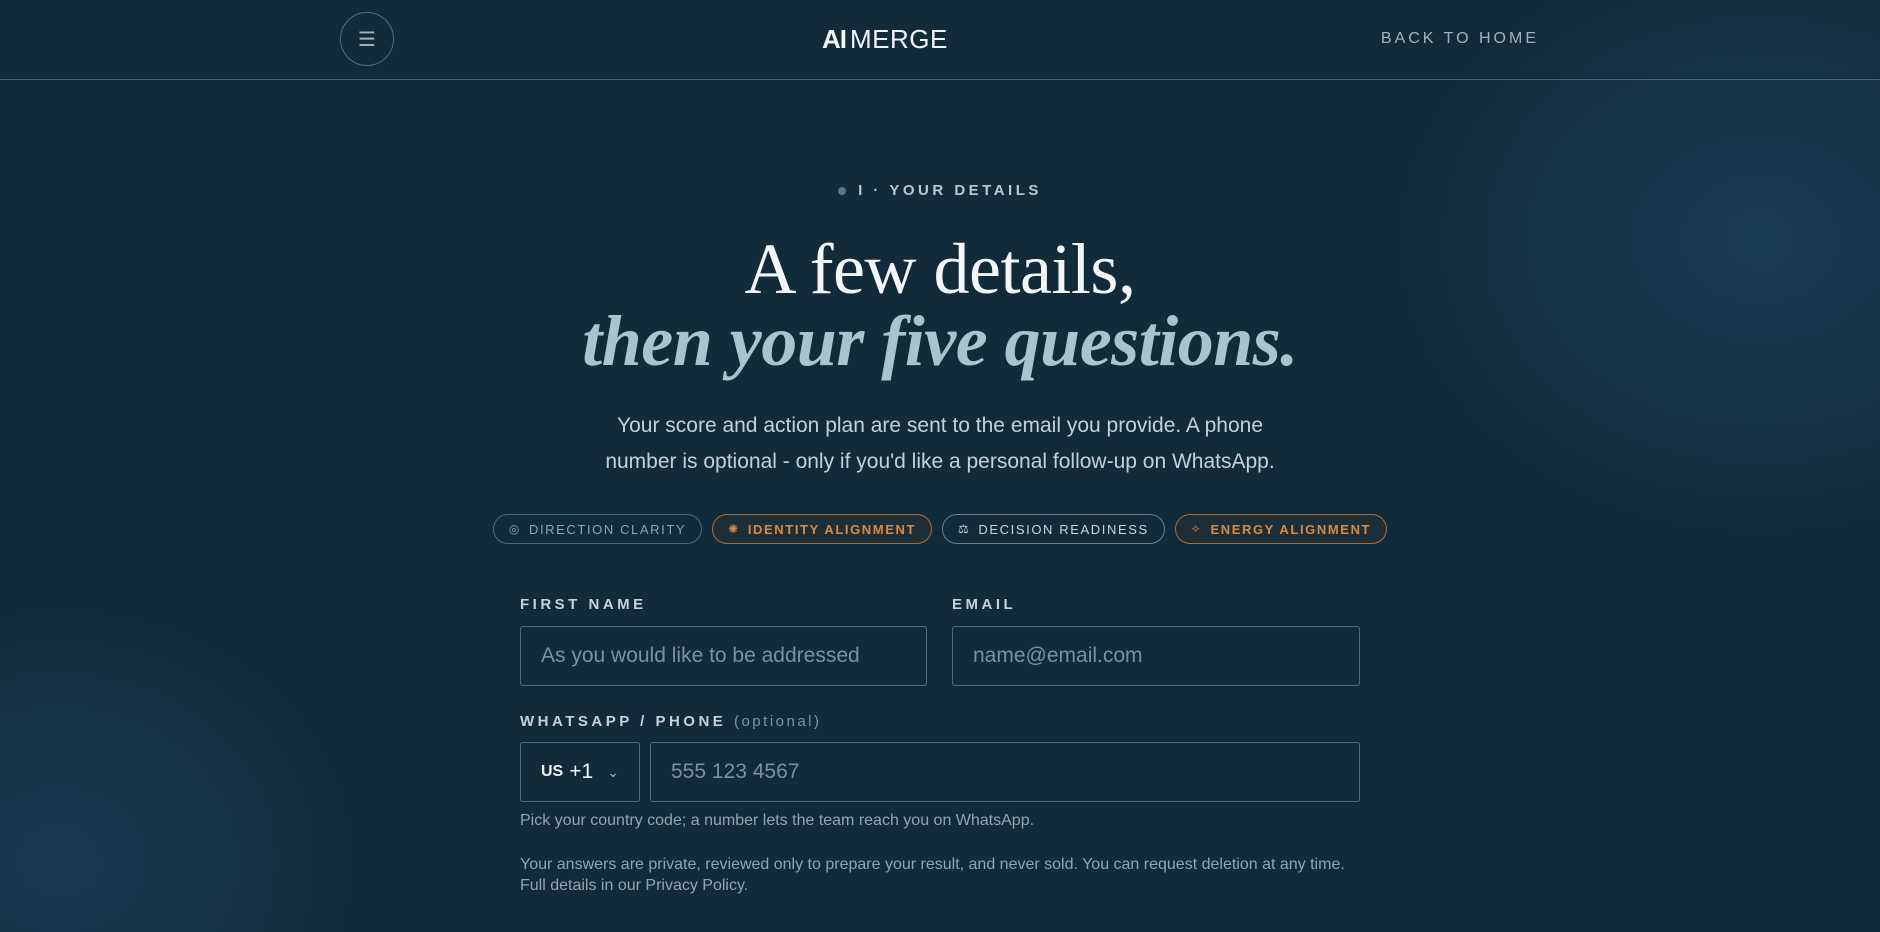 This screenshot has width=1880, height=932. I want to click on logo-word: MERGE, so click(899, 38).